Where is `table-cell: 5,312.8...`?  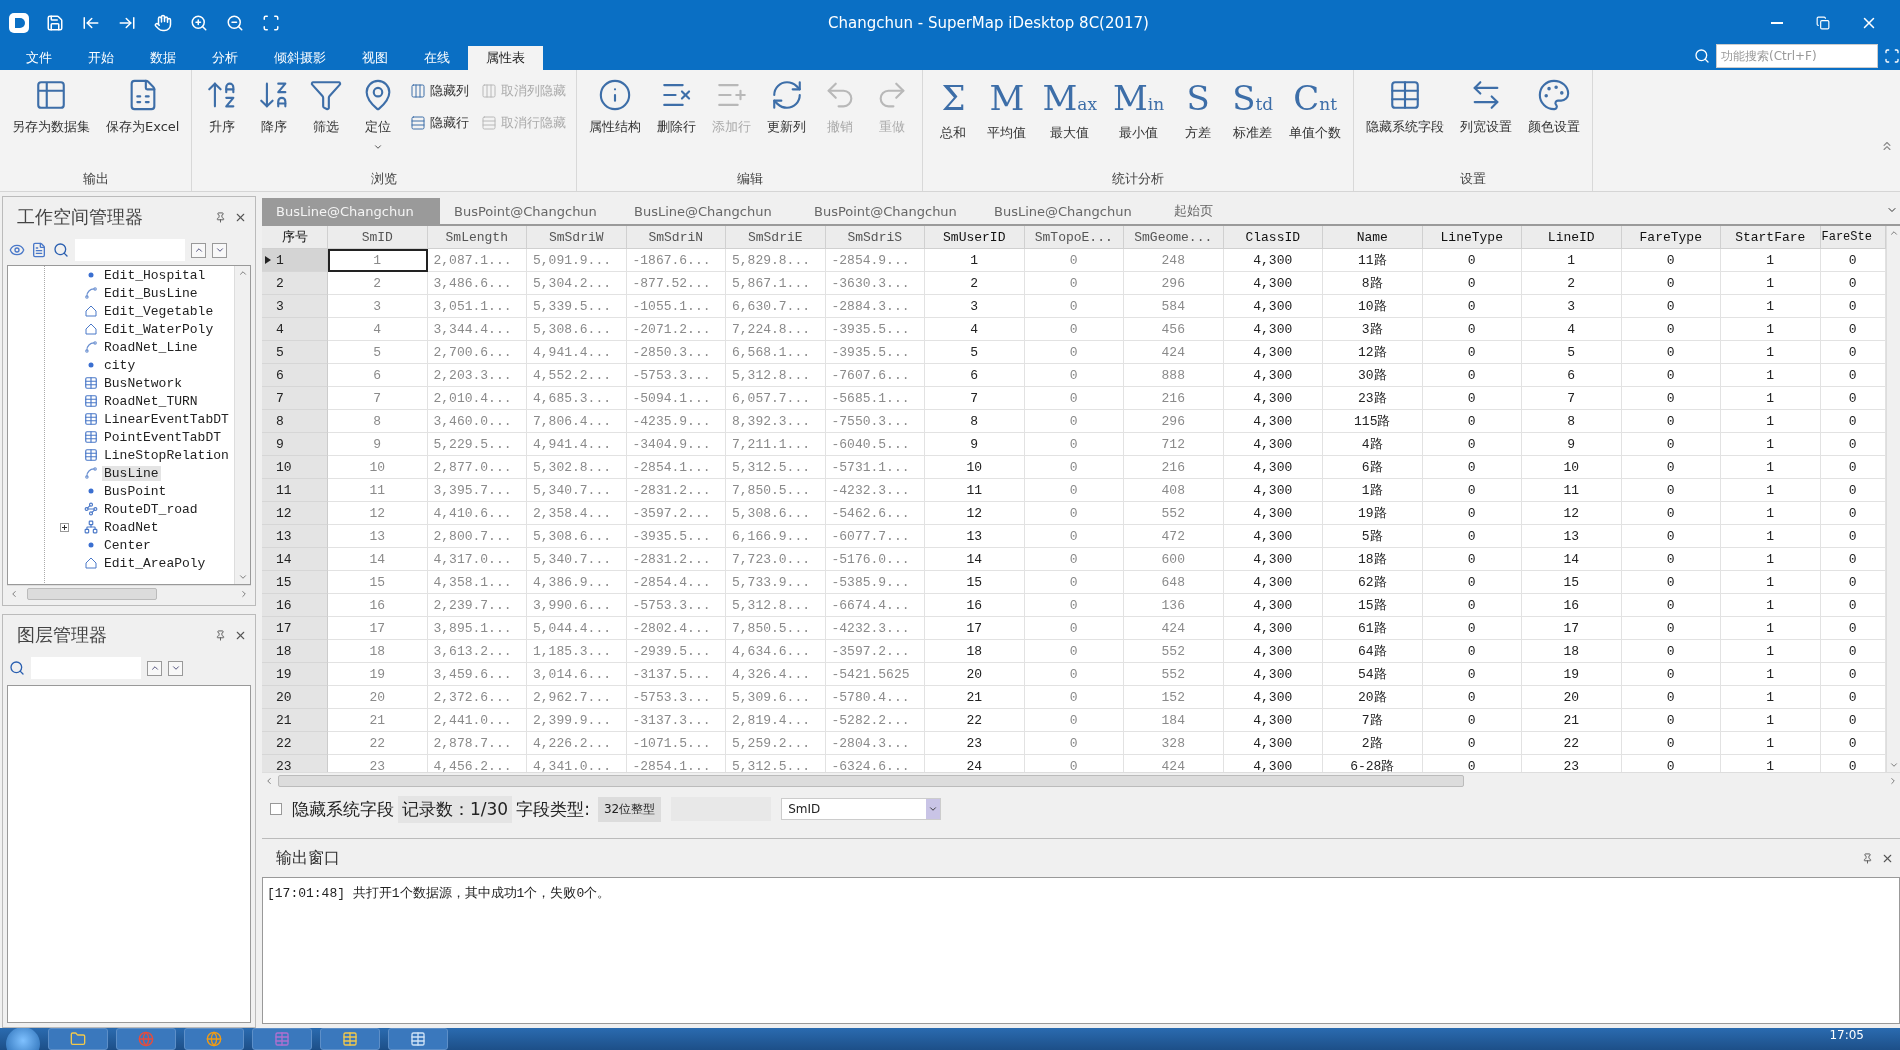
table-cell: 5,312.8... is located at coordinates (776, 605).